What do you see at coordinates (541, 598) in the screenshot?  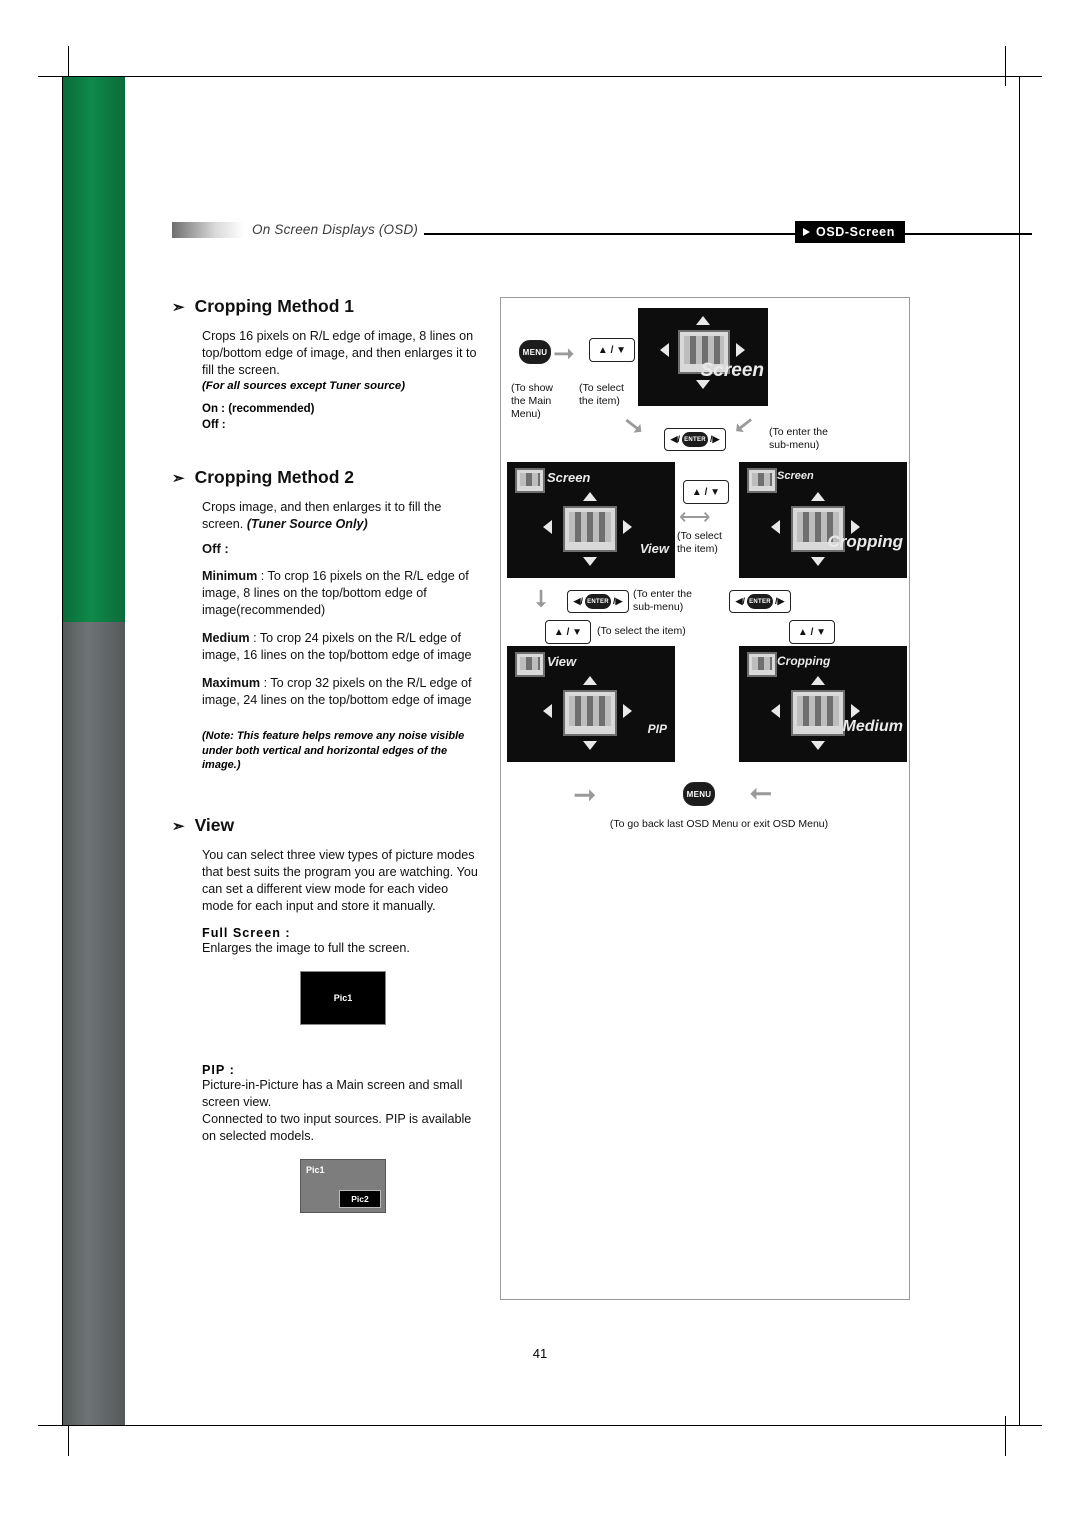 I see `arrow-down-2: ➞` at bounding box center [541, 598].